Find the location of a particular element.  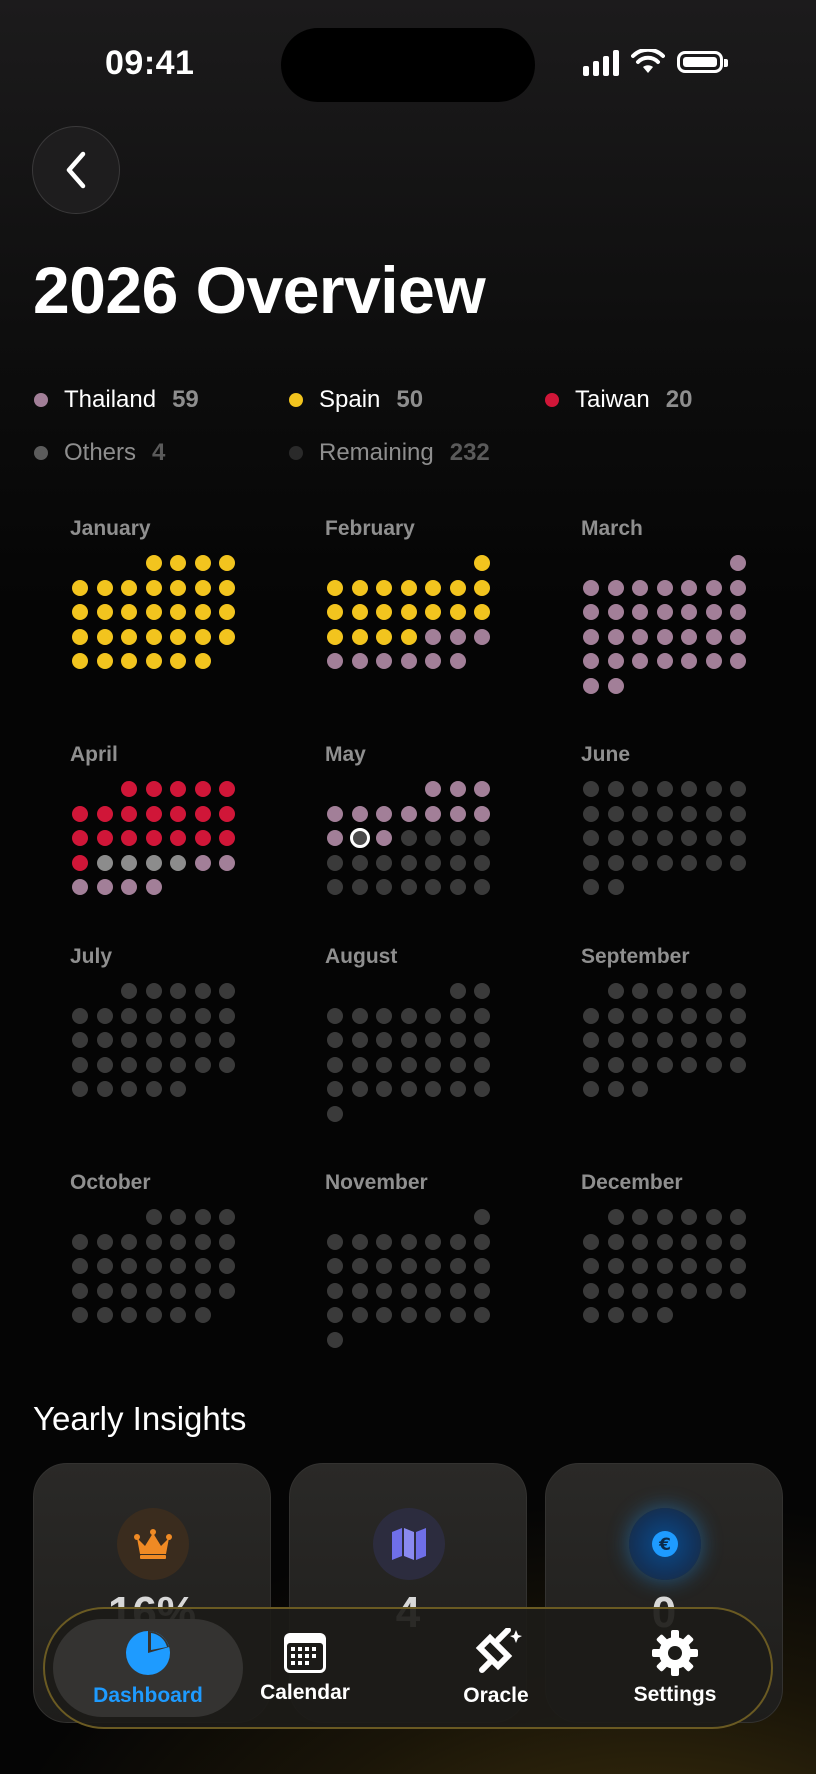

month-may: May is located at coordinates (421, 832).